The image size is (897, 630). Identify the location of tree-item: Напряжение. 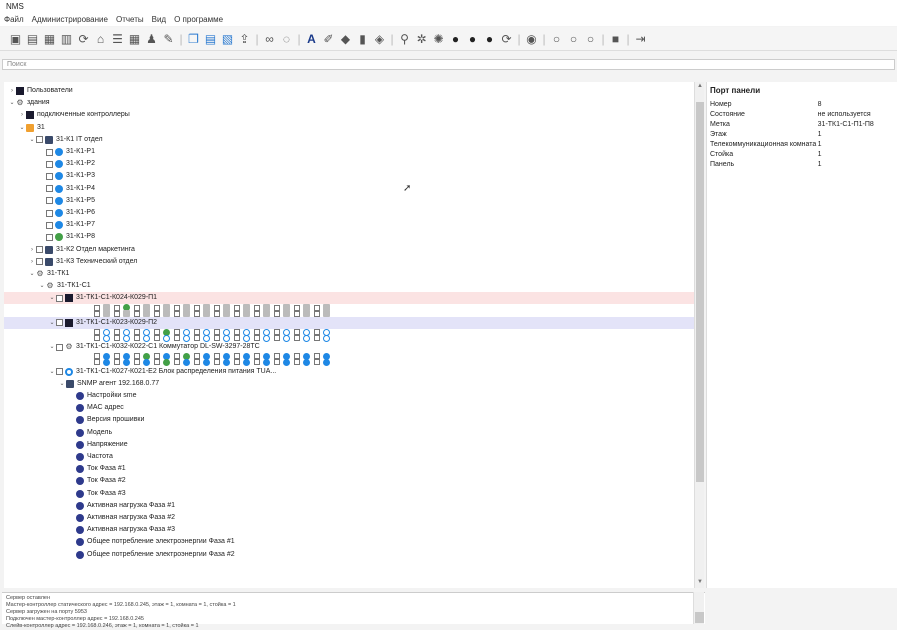
(98, 445).